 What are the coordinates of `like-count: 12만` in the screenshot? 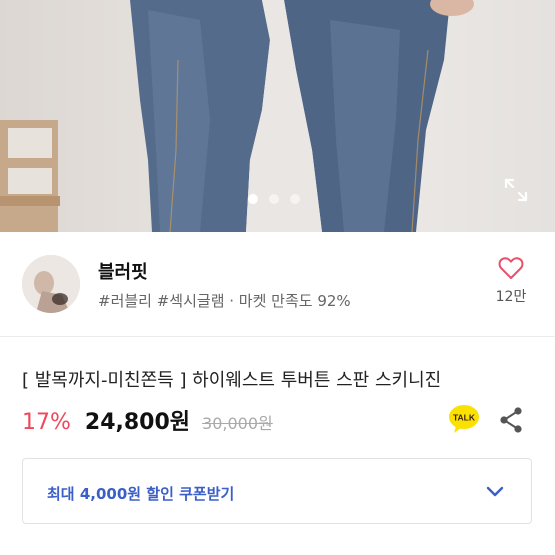 It's located at (511, 297).